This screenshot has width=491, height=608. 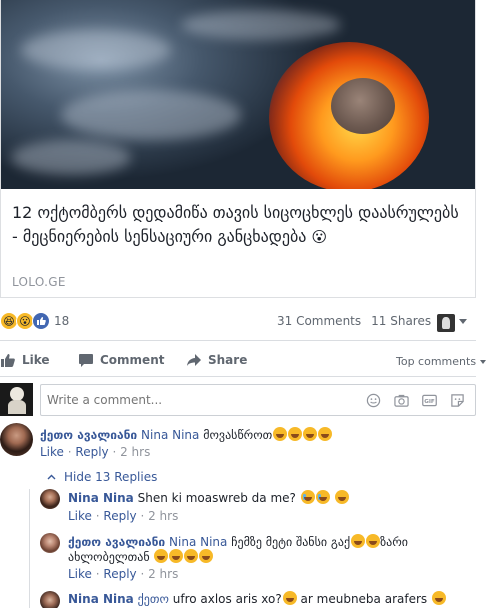 What do you see at coordinates (52, 452) in the screenshot?
I see `comment-like-link: Like` at bounding box center [52, 452].